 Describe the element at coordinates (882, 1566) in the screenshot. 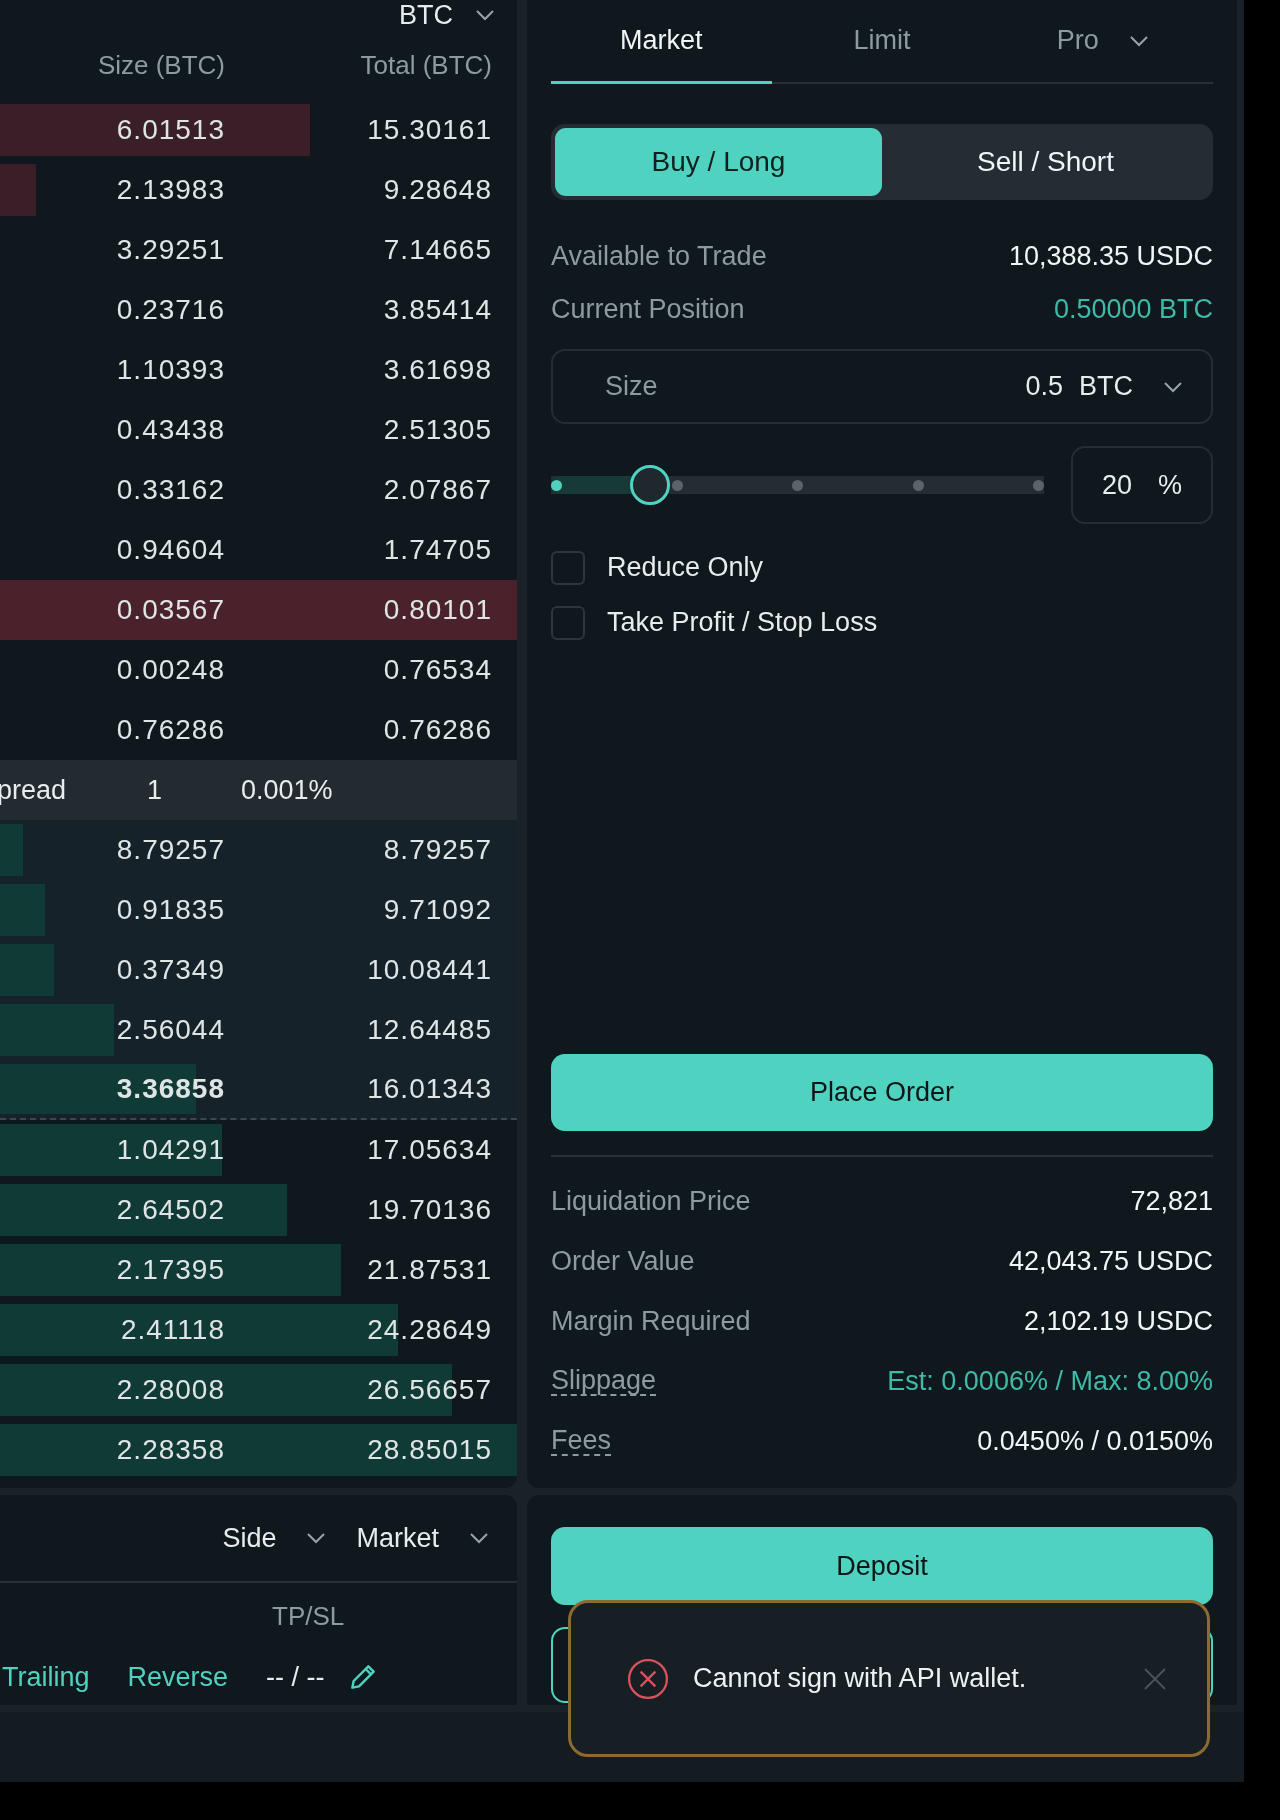

I see `deposit-button: Deposit` at that location.